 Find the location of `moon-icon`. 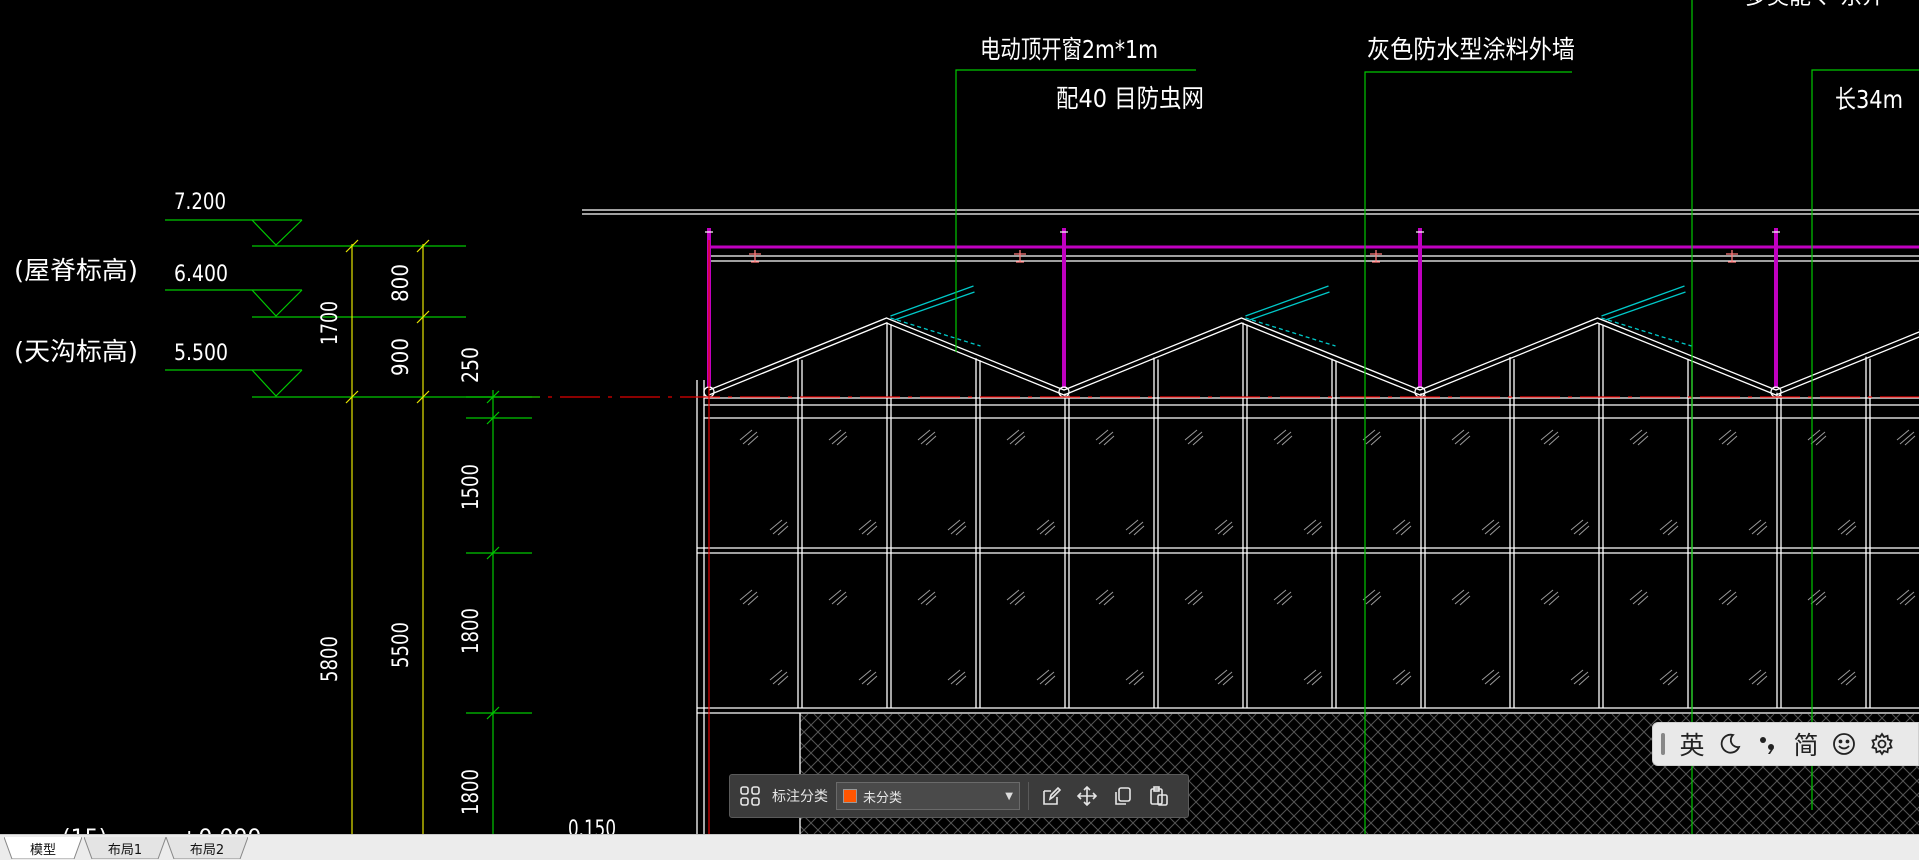

moon-icon is located at coordinates (1730, 744).